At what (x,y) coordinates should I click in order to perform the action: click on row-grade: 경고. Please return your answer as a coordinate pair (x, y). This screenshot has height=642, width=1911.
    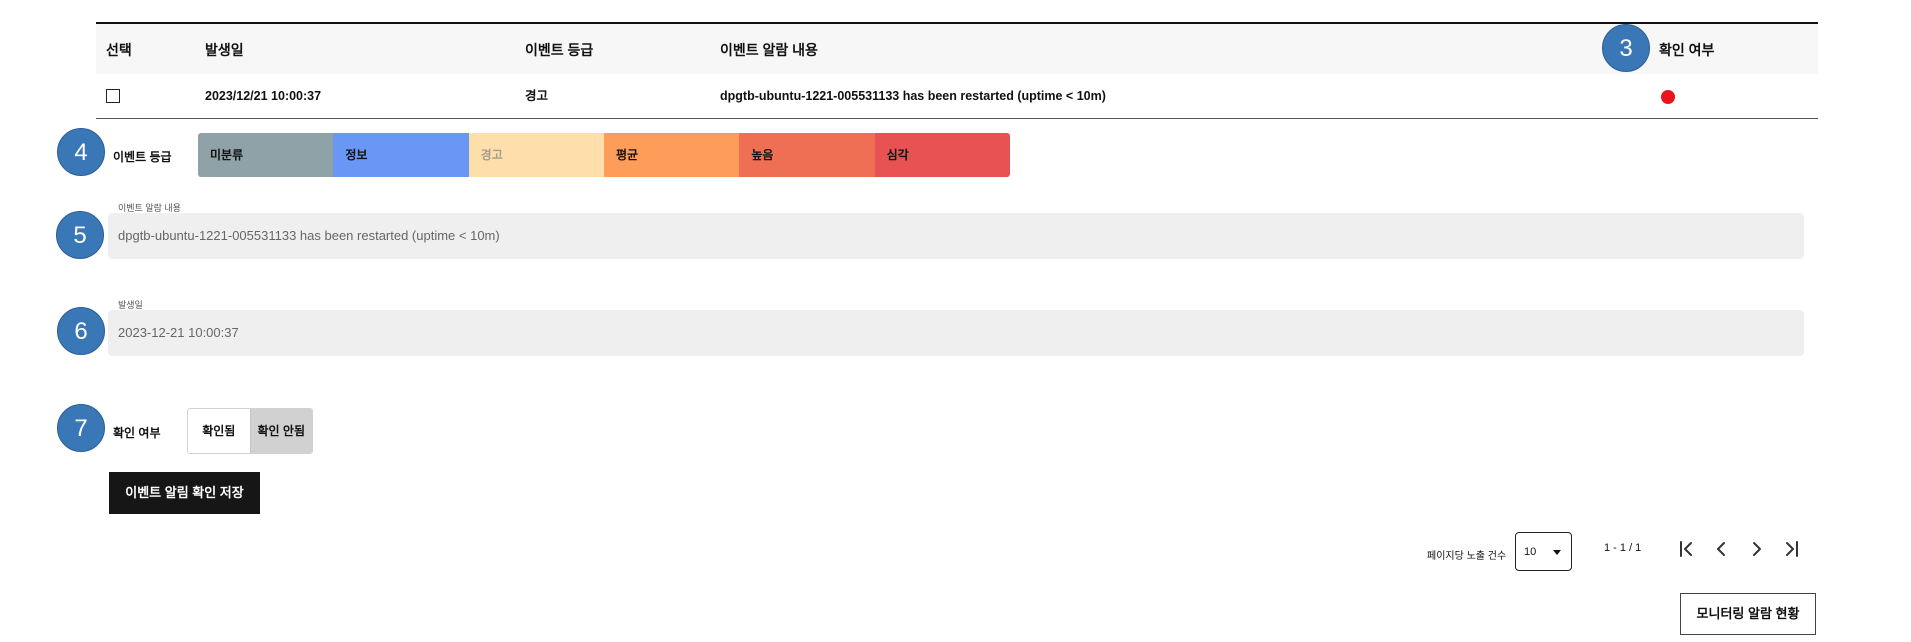
    Looking at the image, I should click on (537, 96).